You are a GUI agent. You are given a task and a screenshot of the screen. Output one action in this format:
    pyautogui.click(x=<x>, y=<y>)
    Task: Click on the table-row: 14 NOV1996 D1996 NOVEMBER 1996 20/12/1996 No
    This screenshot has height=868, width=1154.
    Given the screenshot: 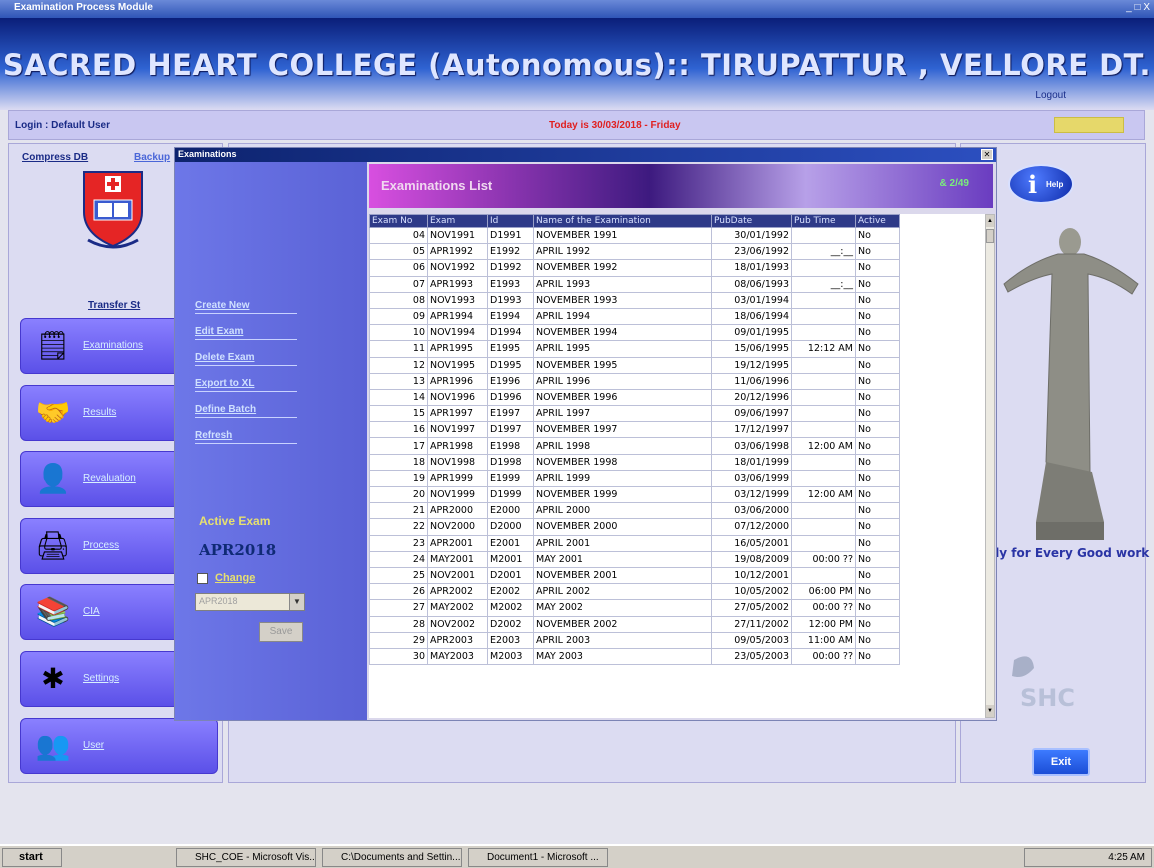 What is the action you would take?
    pyautogui.click(x=634, y=397)
    